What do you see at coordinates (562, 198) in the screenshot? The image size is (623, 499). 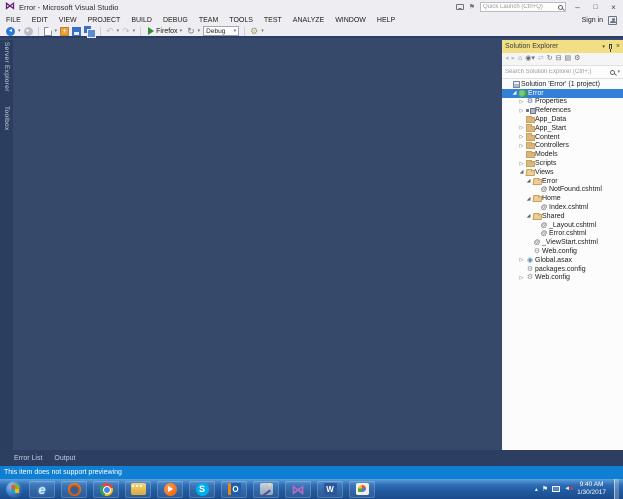 I see `tree-item: ◢ Home` at bounding box center [562, 198].